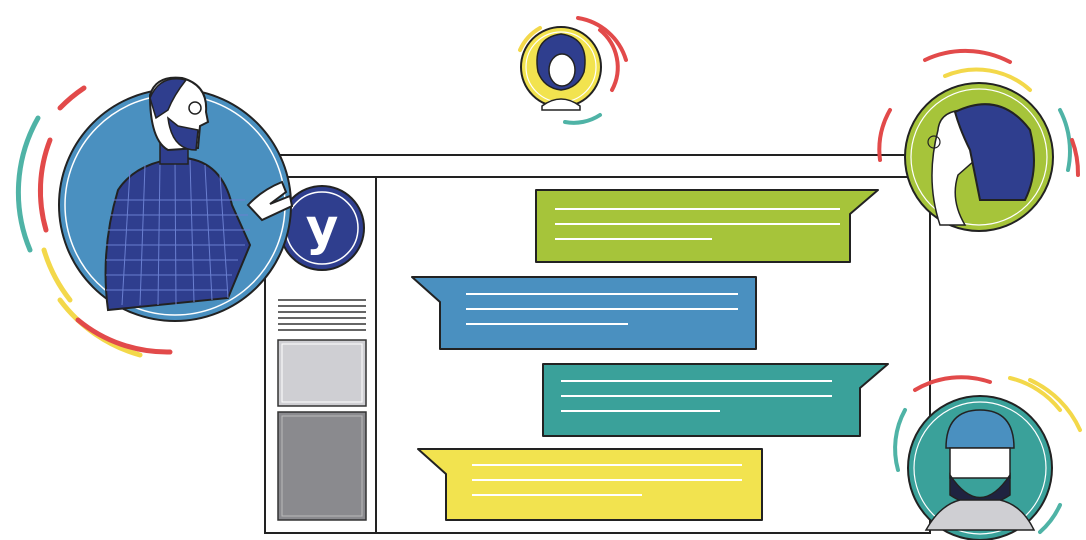  I want to click on sidebar-thumbnail-dark, so click(322, 466).